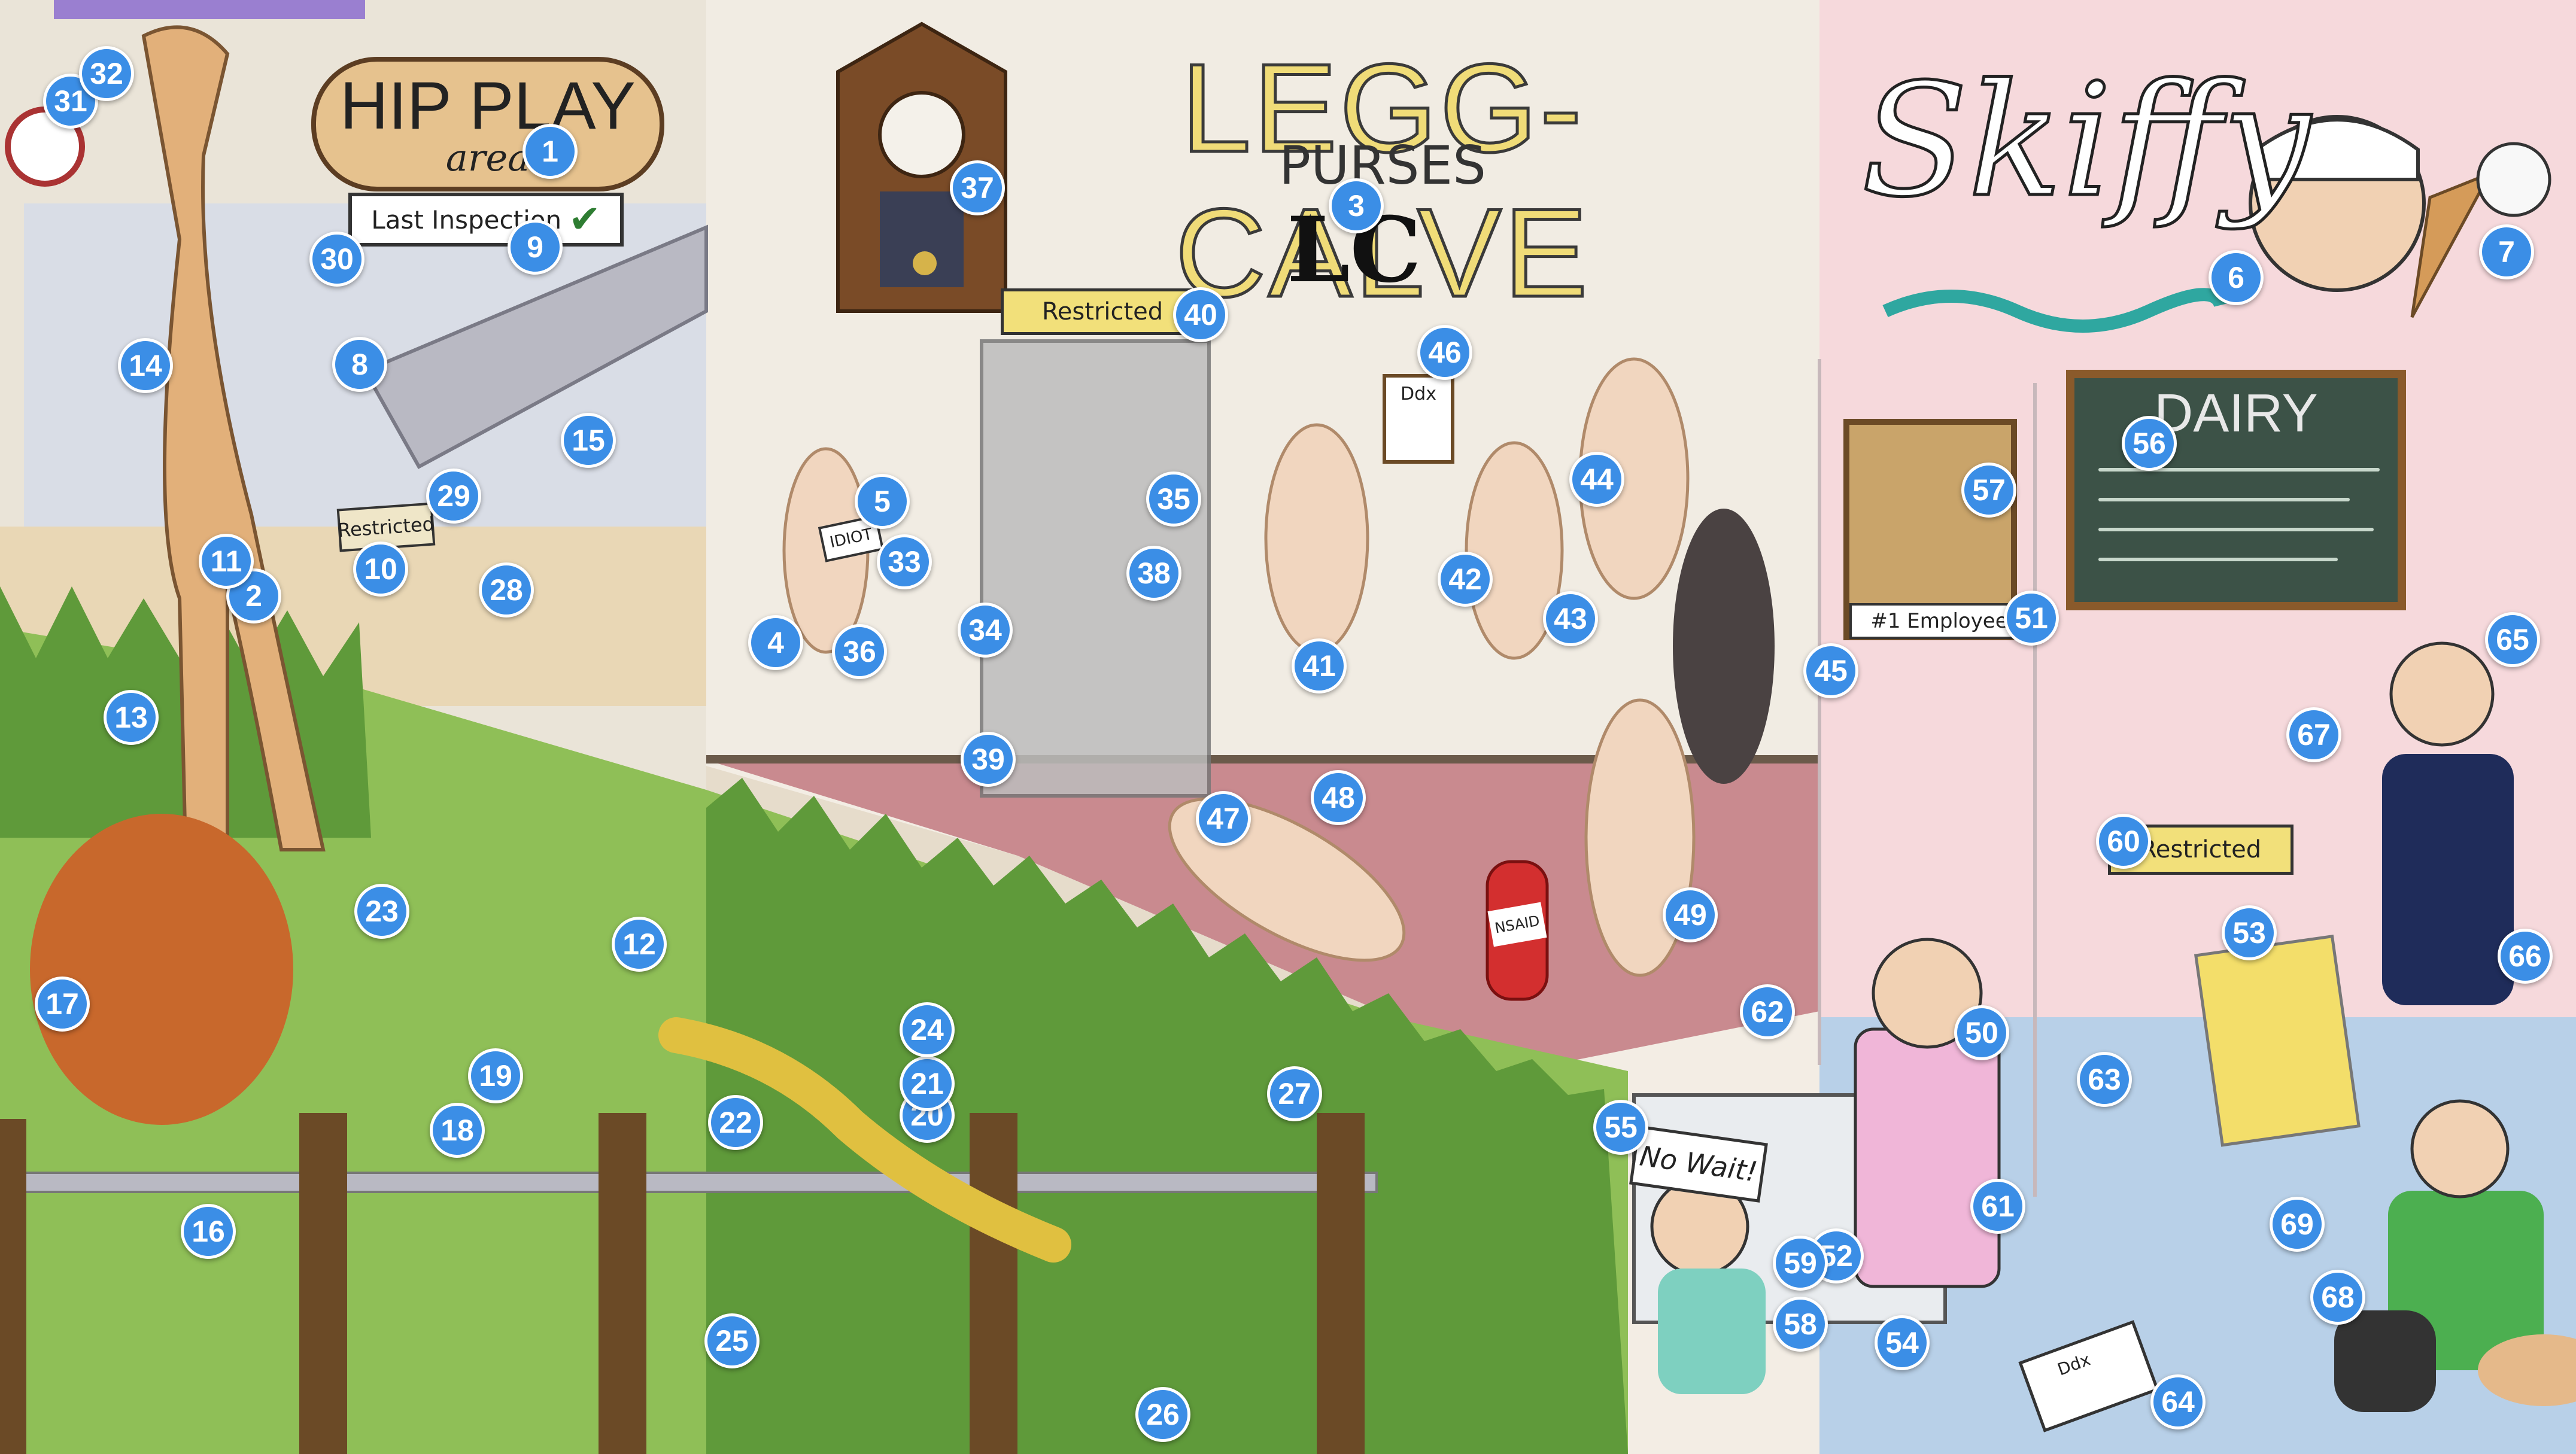  What do you see at coordinates (1153, 573) in the screenshot?
I see `marker-38: 38` at bounding box center [1153, 573].